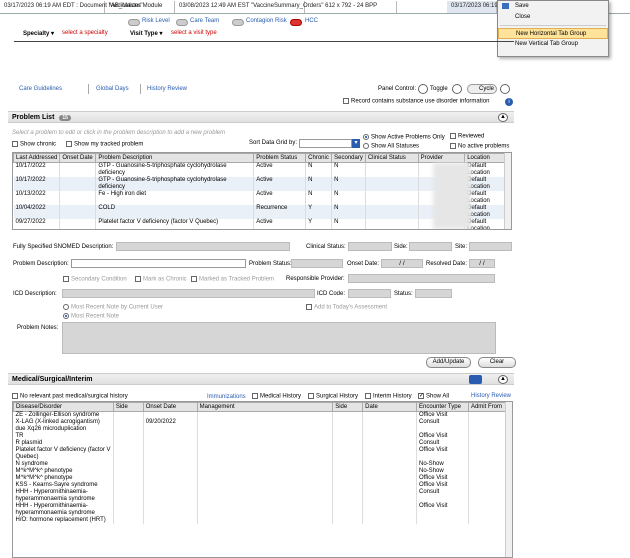 This screenshot has width=630, height=558. What do you see at coordinates (276, 396) in the screenshot?
I see `medical-history-checkbox: Medical History` at bounding box center [276, 396].